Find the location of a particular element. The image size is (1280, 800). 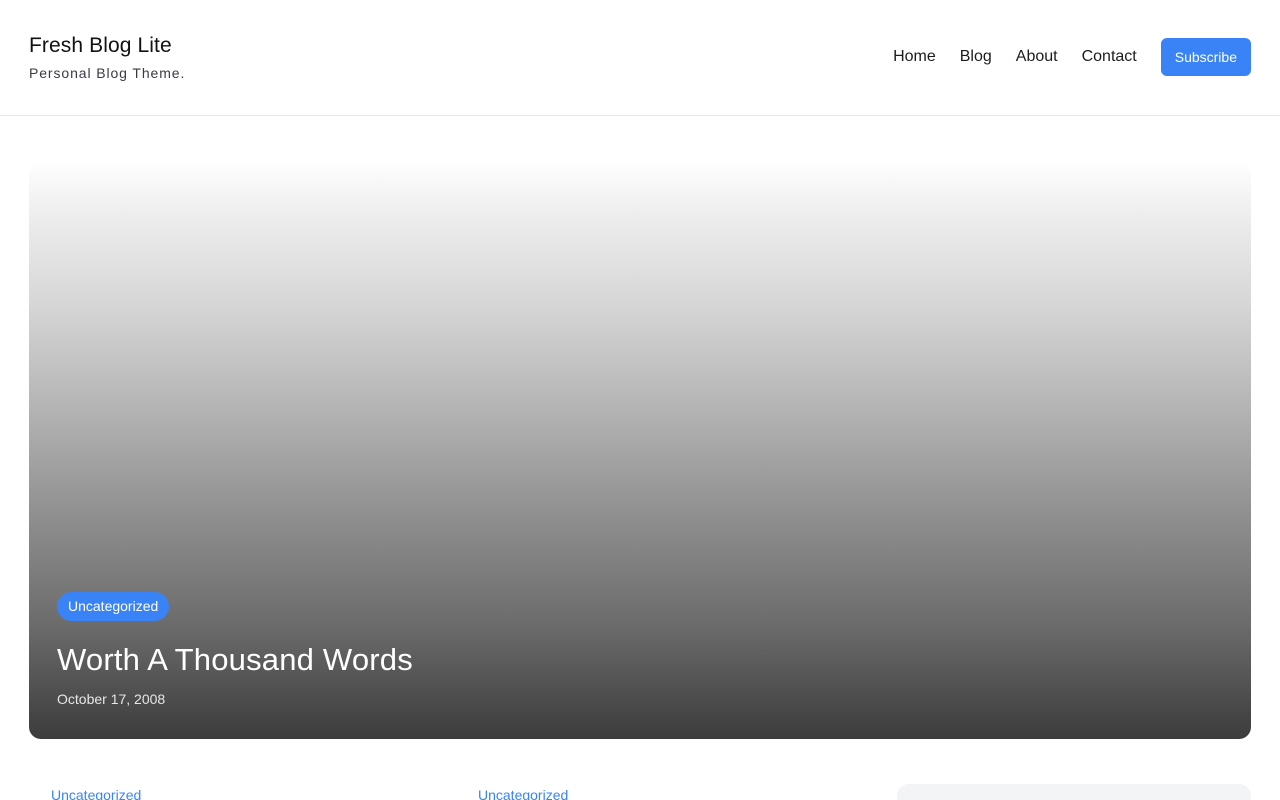

site-tagline: Personal Blog Theme. is located at coordinates (107, 73).